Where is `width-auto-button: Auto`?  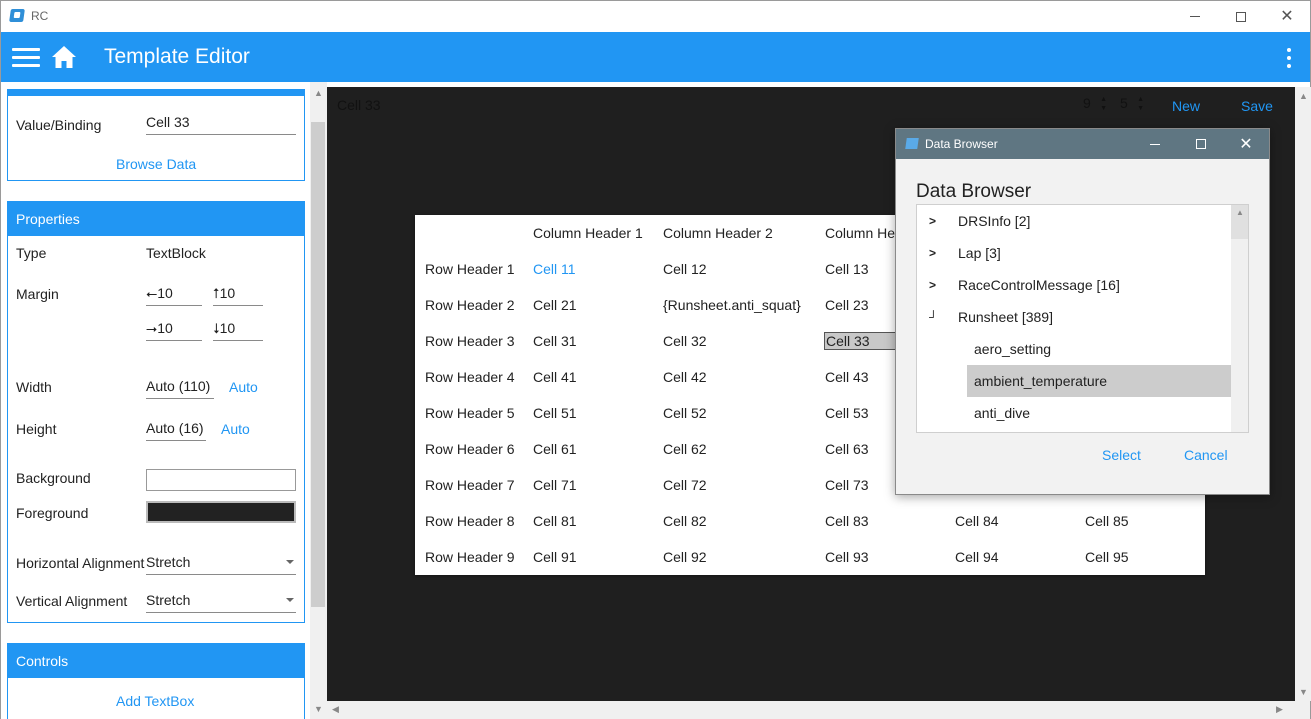 width-auto-button: Auto is located at coordinates (243, 387).